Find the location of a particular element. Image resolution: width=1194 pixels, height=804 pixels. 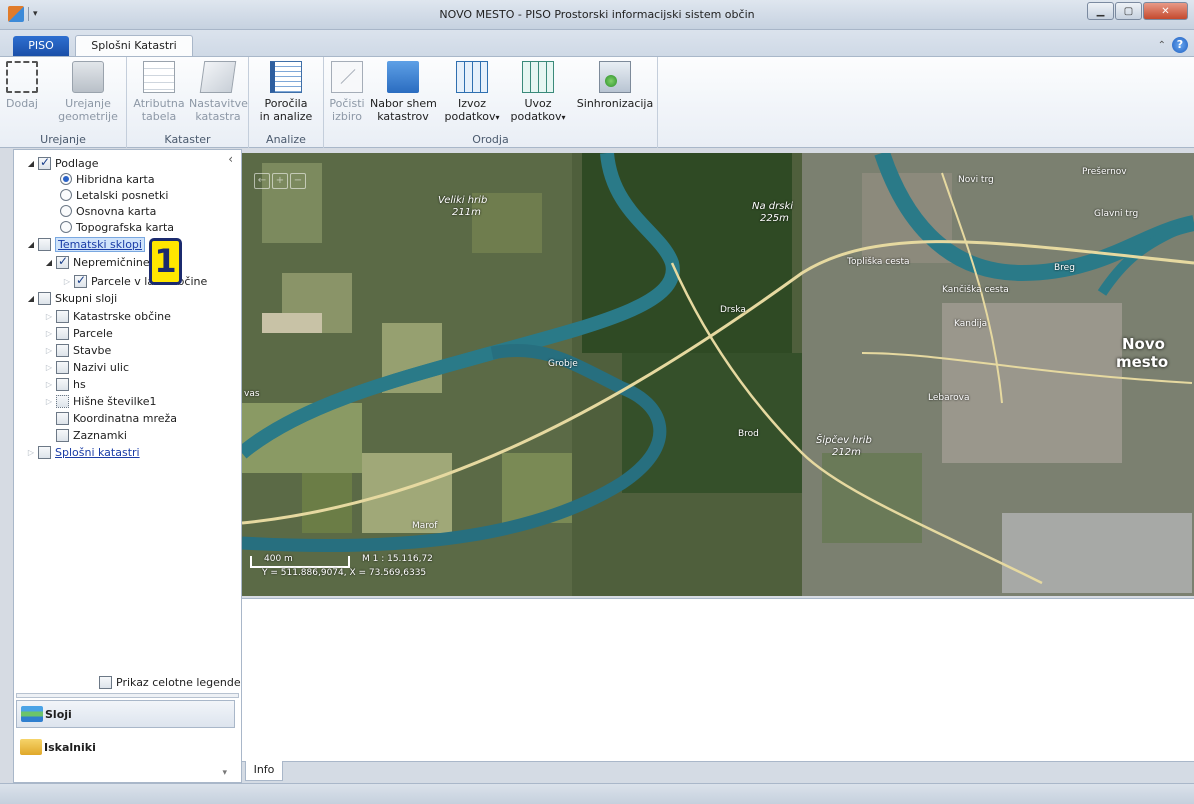

tree-node-hisne-stevilke: ▷ Hišne številke1 is located at coordinates (100, 401).